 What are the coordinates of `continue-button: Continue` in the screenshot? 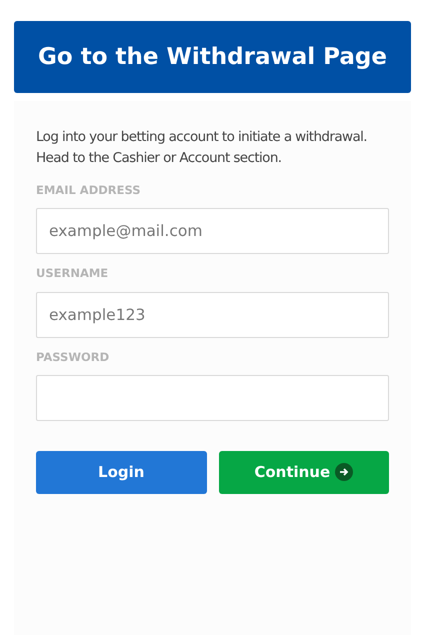 It's located at (303, 472).